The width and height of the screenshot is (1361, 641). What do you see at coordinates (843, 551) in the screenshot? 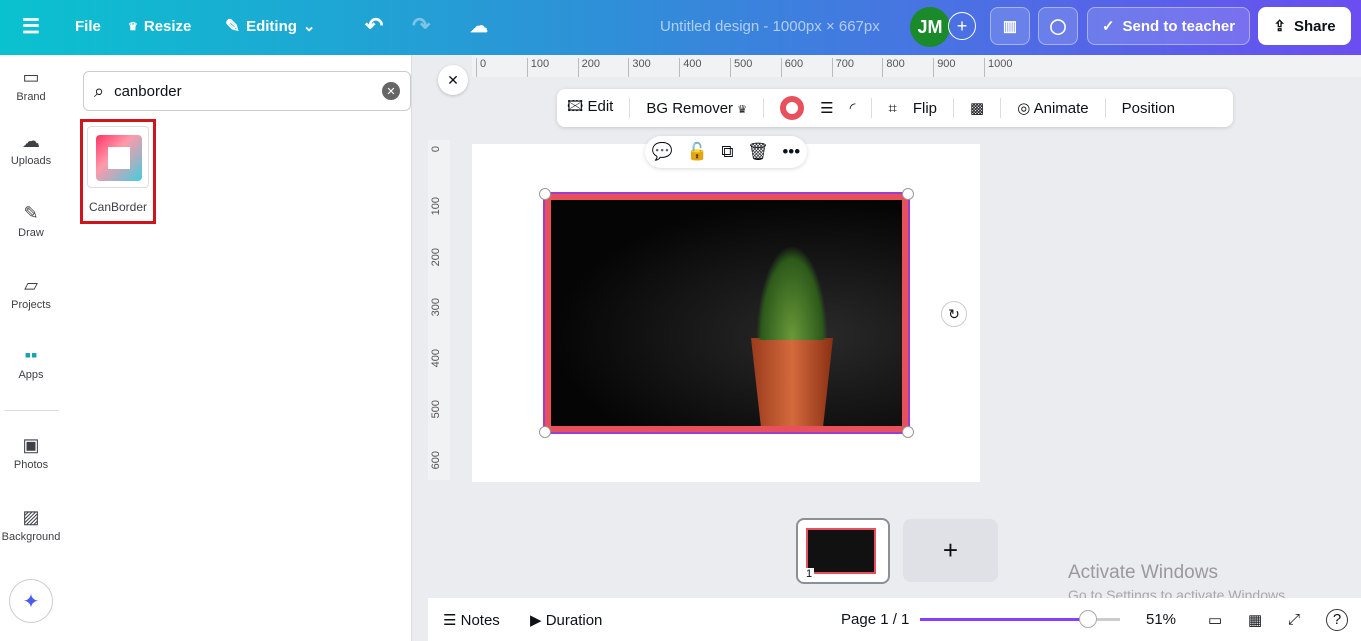
I see `page-thumbnail: 1` at bounding box center [843, 551].